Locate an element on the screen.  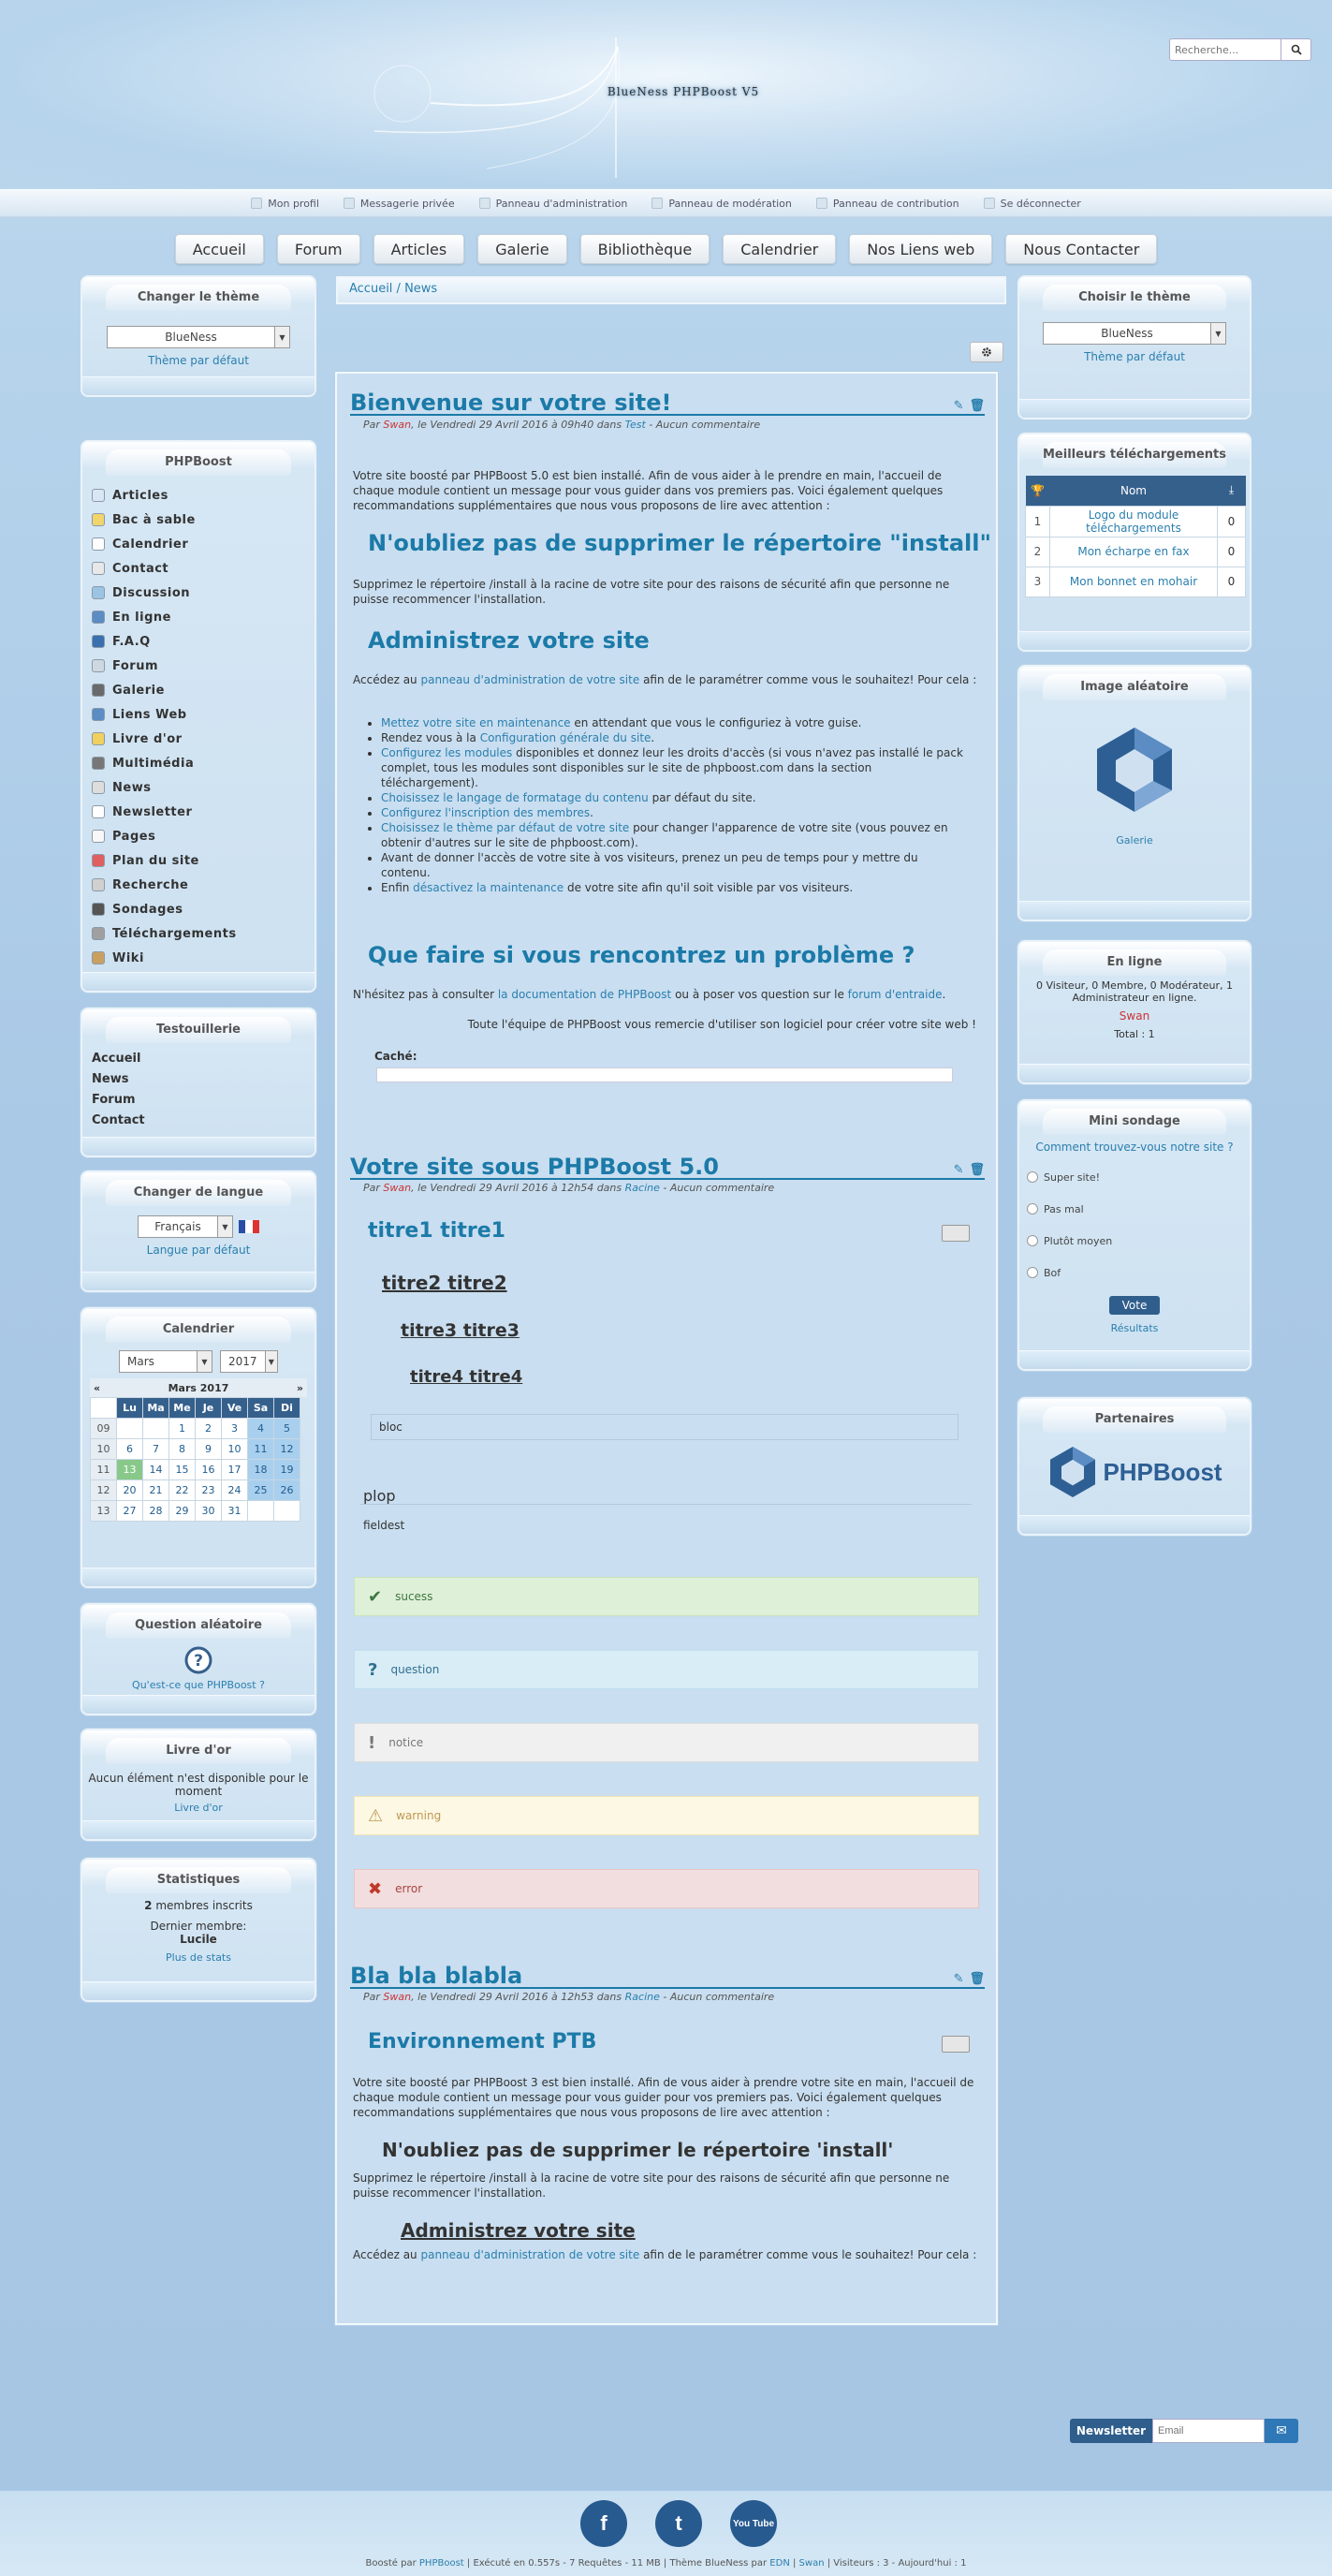
calendar-day: 15 is located at coordinates (182, 1469).